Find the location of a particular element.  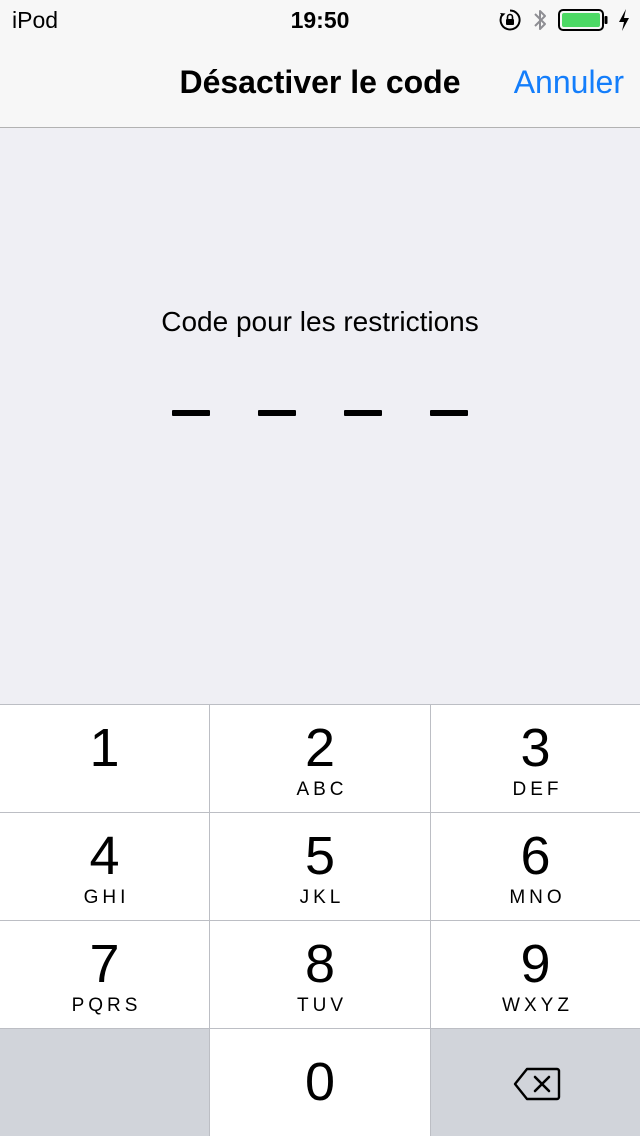

key-3: 3 DEF is located at coordinates (535, 758).